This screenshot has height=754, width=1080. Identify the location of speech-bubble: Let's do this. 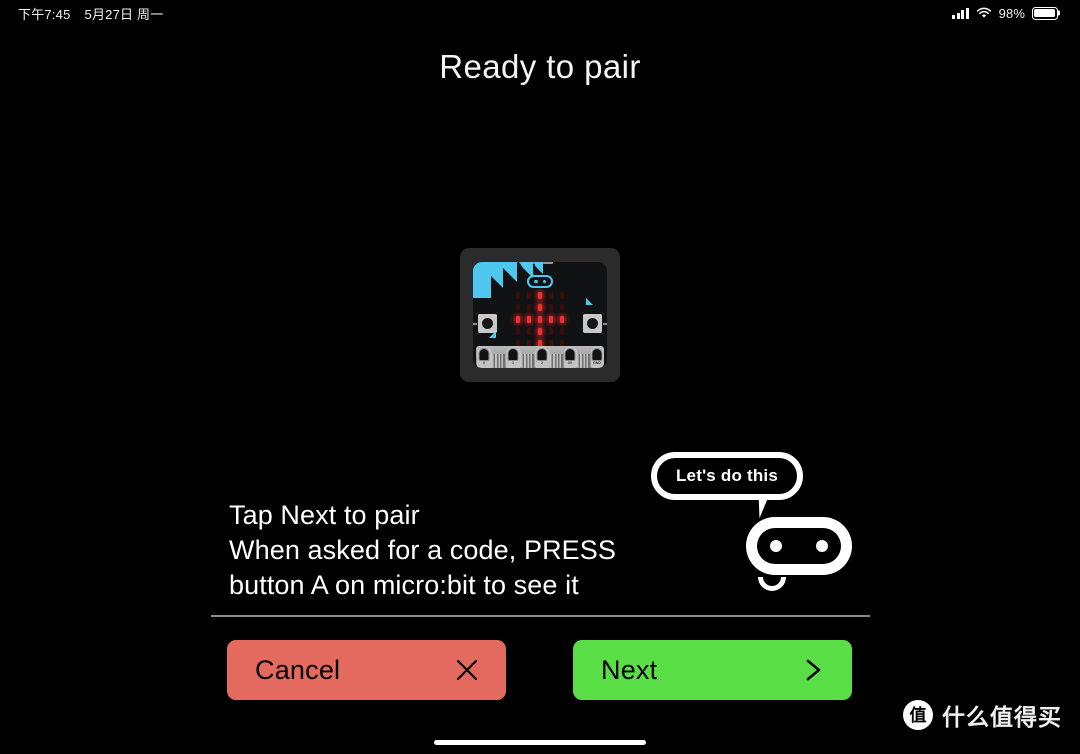
(727, 485).